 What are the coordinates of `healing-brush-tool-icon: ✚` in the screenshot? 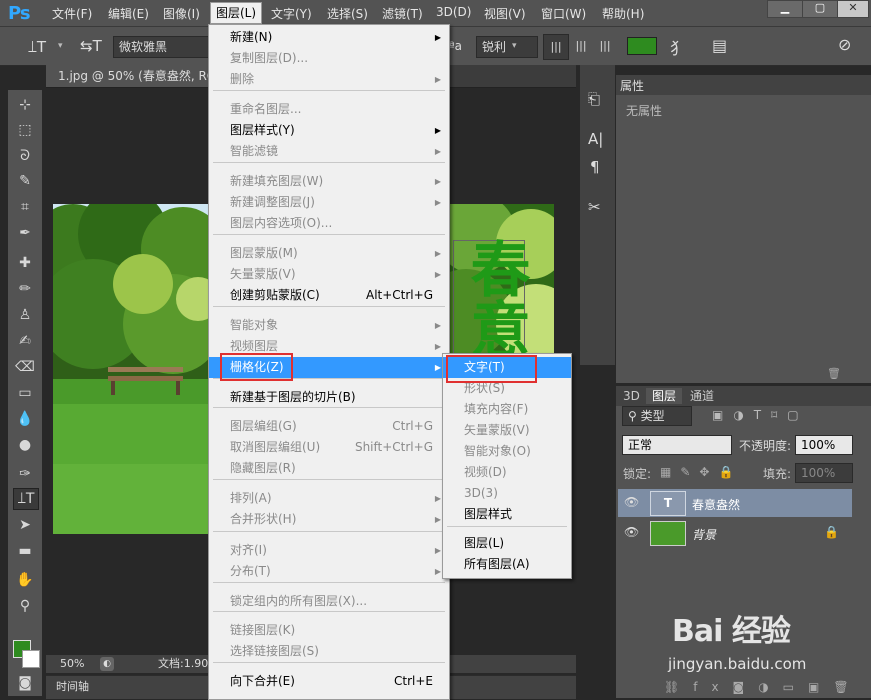 It's located at (25, 263).